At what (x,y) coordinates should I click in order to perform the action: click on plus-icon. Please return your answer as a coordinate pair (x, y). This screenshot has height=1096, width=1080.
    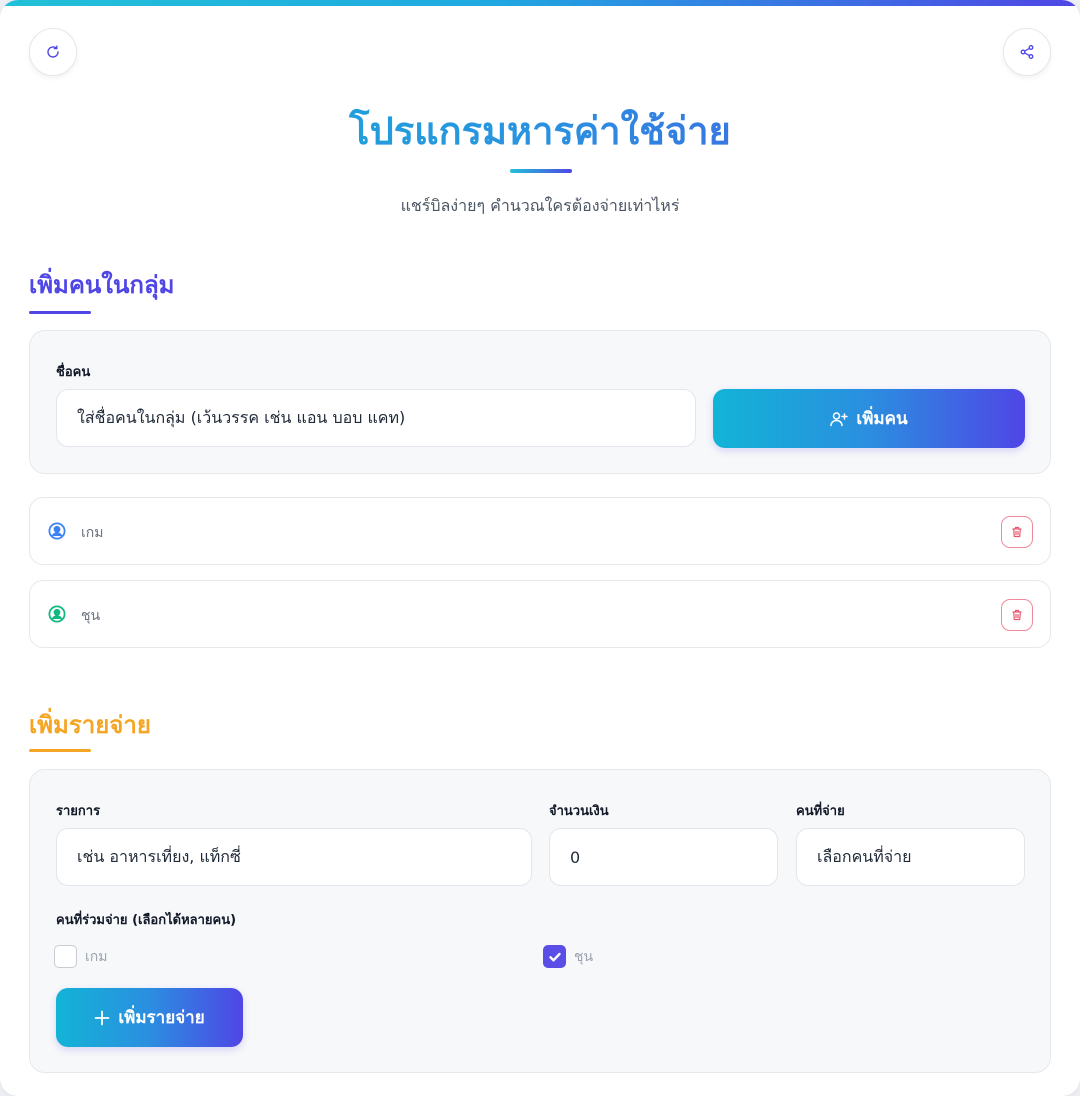
    Looking at the image, I should click on (102, 1017).